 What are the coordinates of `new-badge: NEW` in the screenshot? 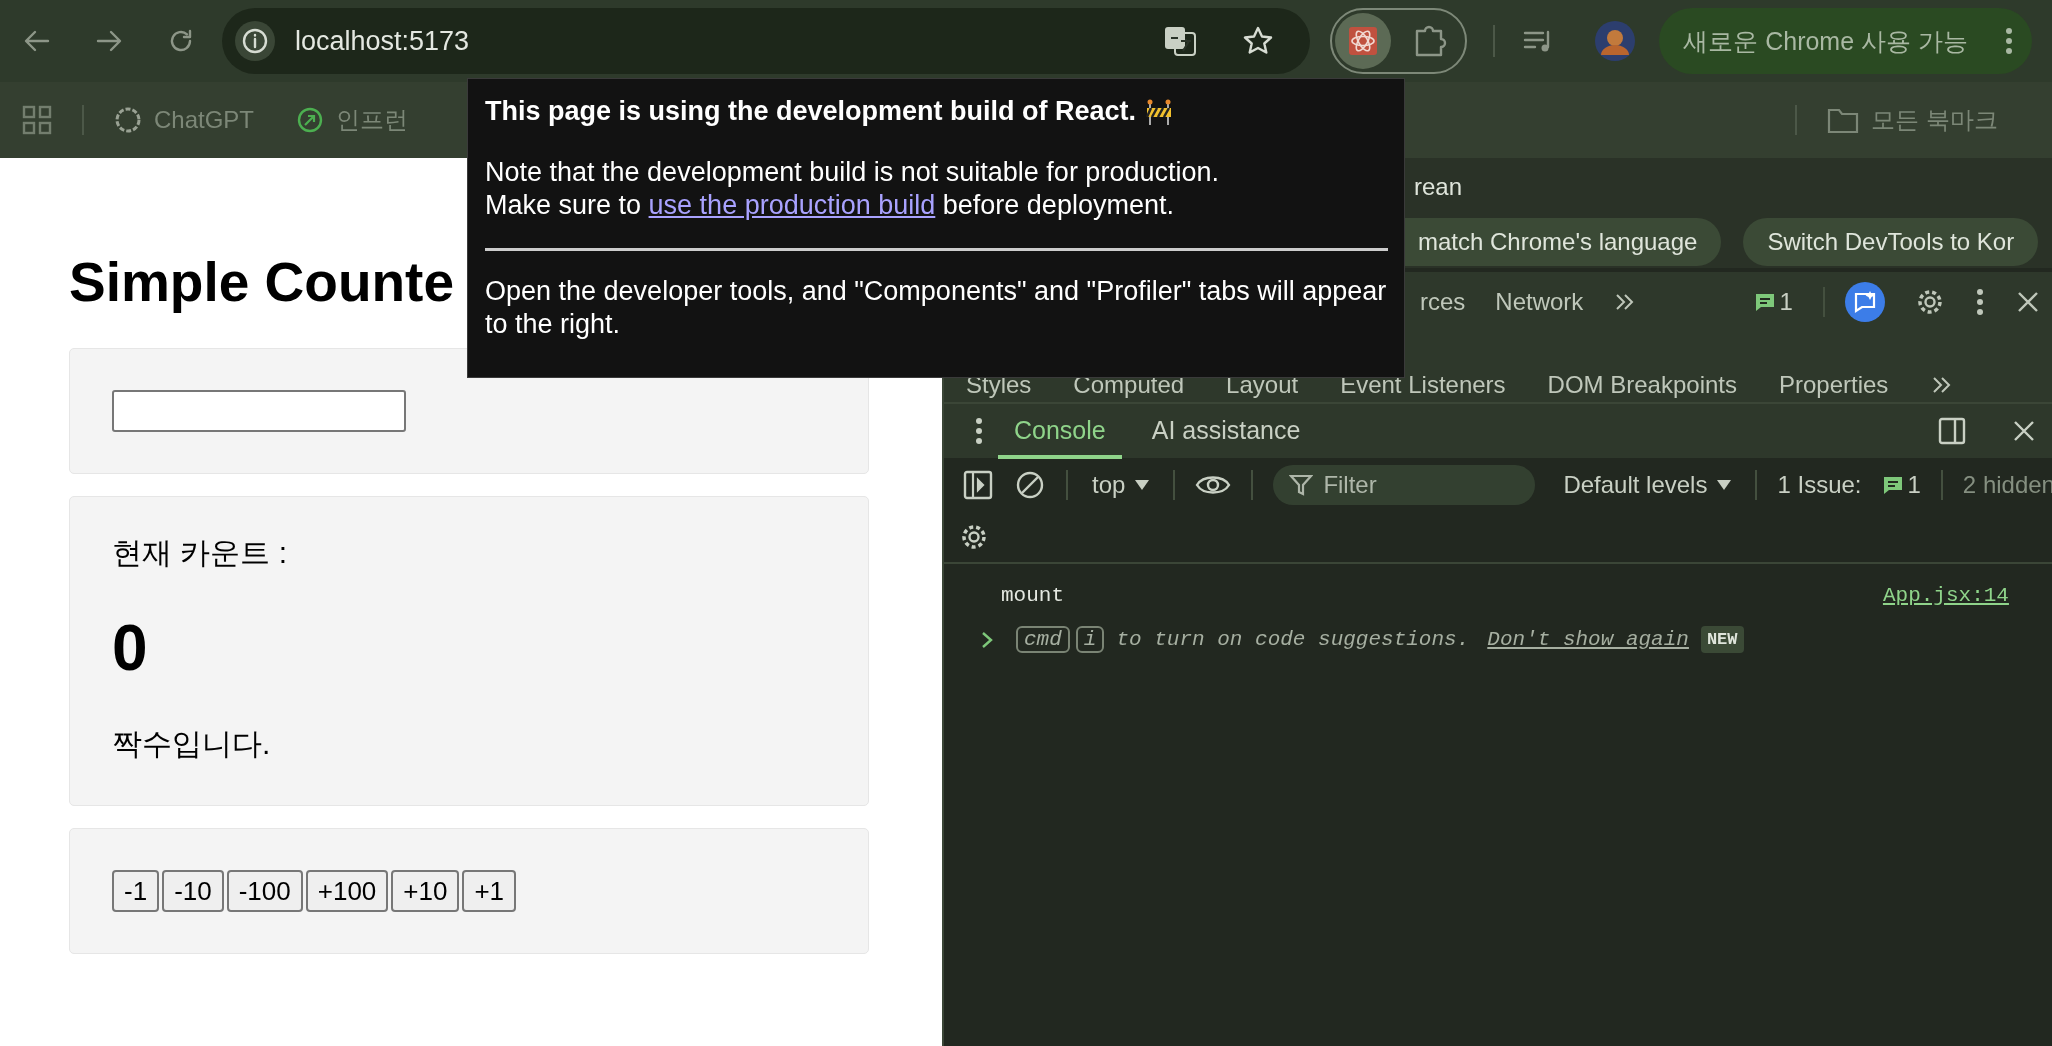 It's located at (1722, 639).